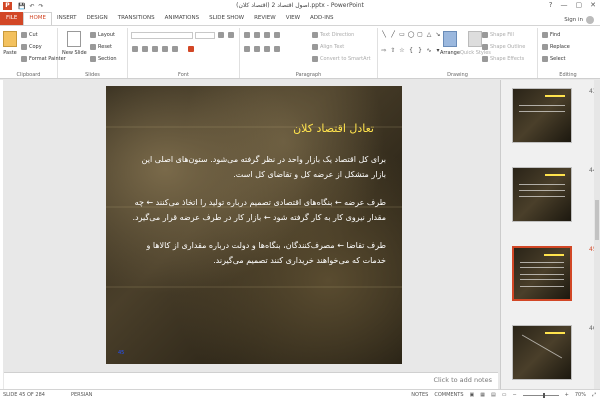  I want to click on italic-button, so click(145, 49).